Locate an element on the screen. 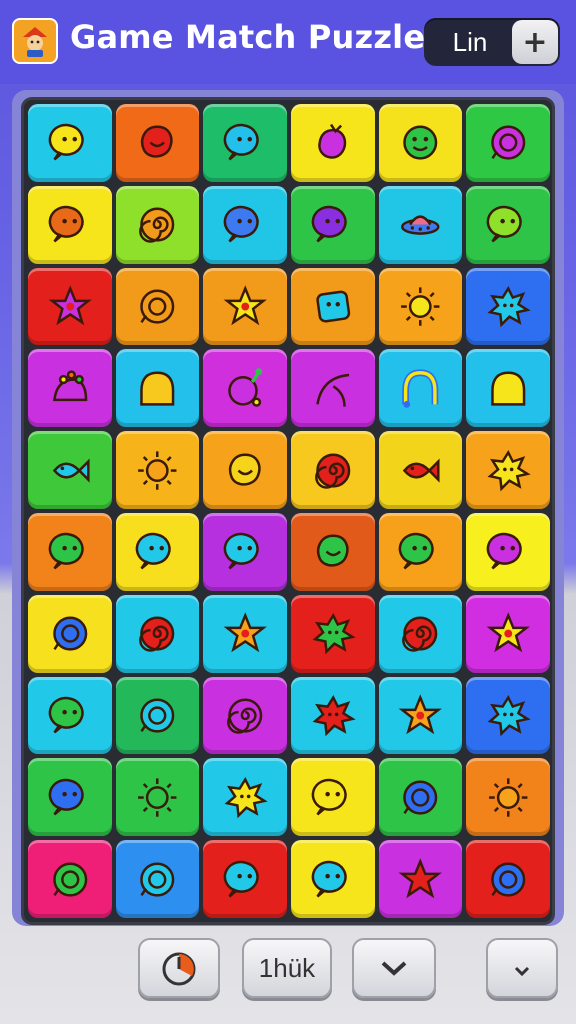  game-logo-icon is located at coordinates (35, 41).